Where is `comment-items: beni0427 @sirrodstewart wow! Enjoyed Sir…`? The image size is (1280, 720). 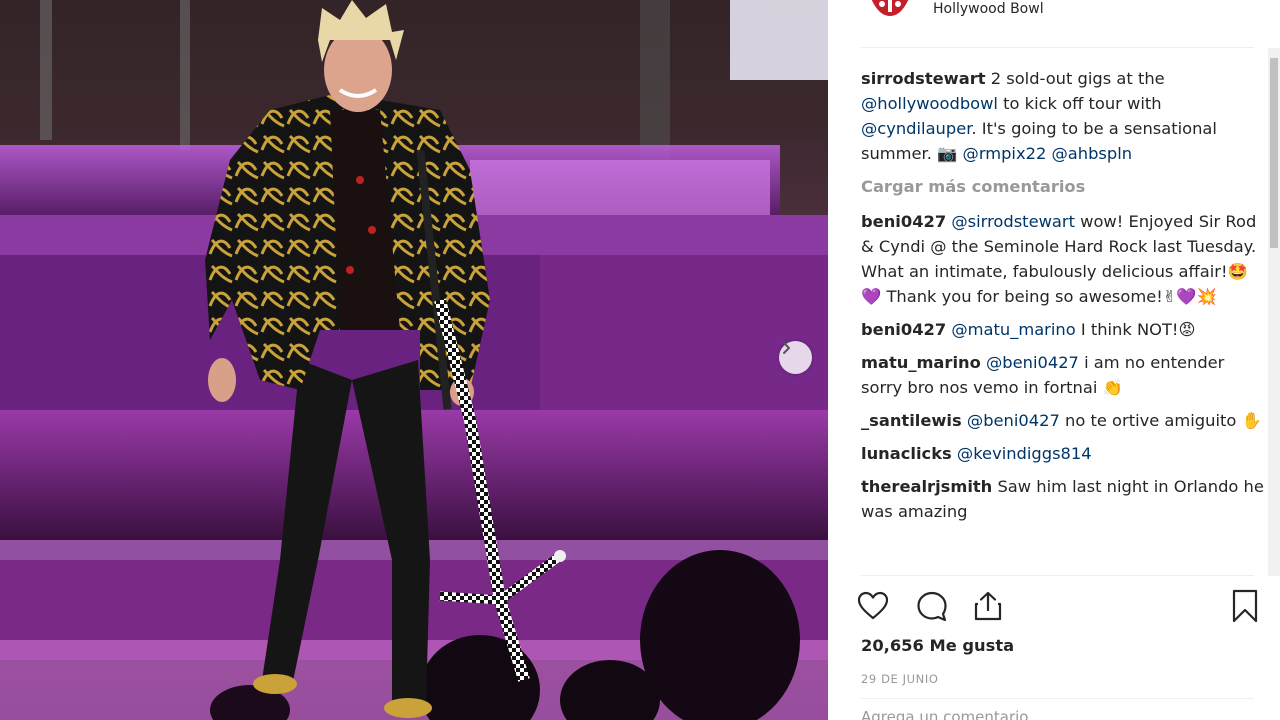
comment-items: beni0427 @sirrodstewart wow! Enjoyed Sir… is located at coordinates (1063, 366).